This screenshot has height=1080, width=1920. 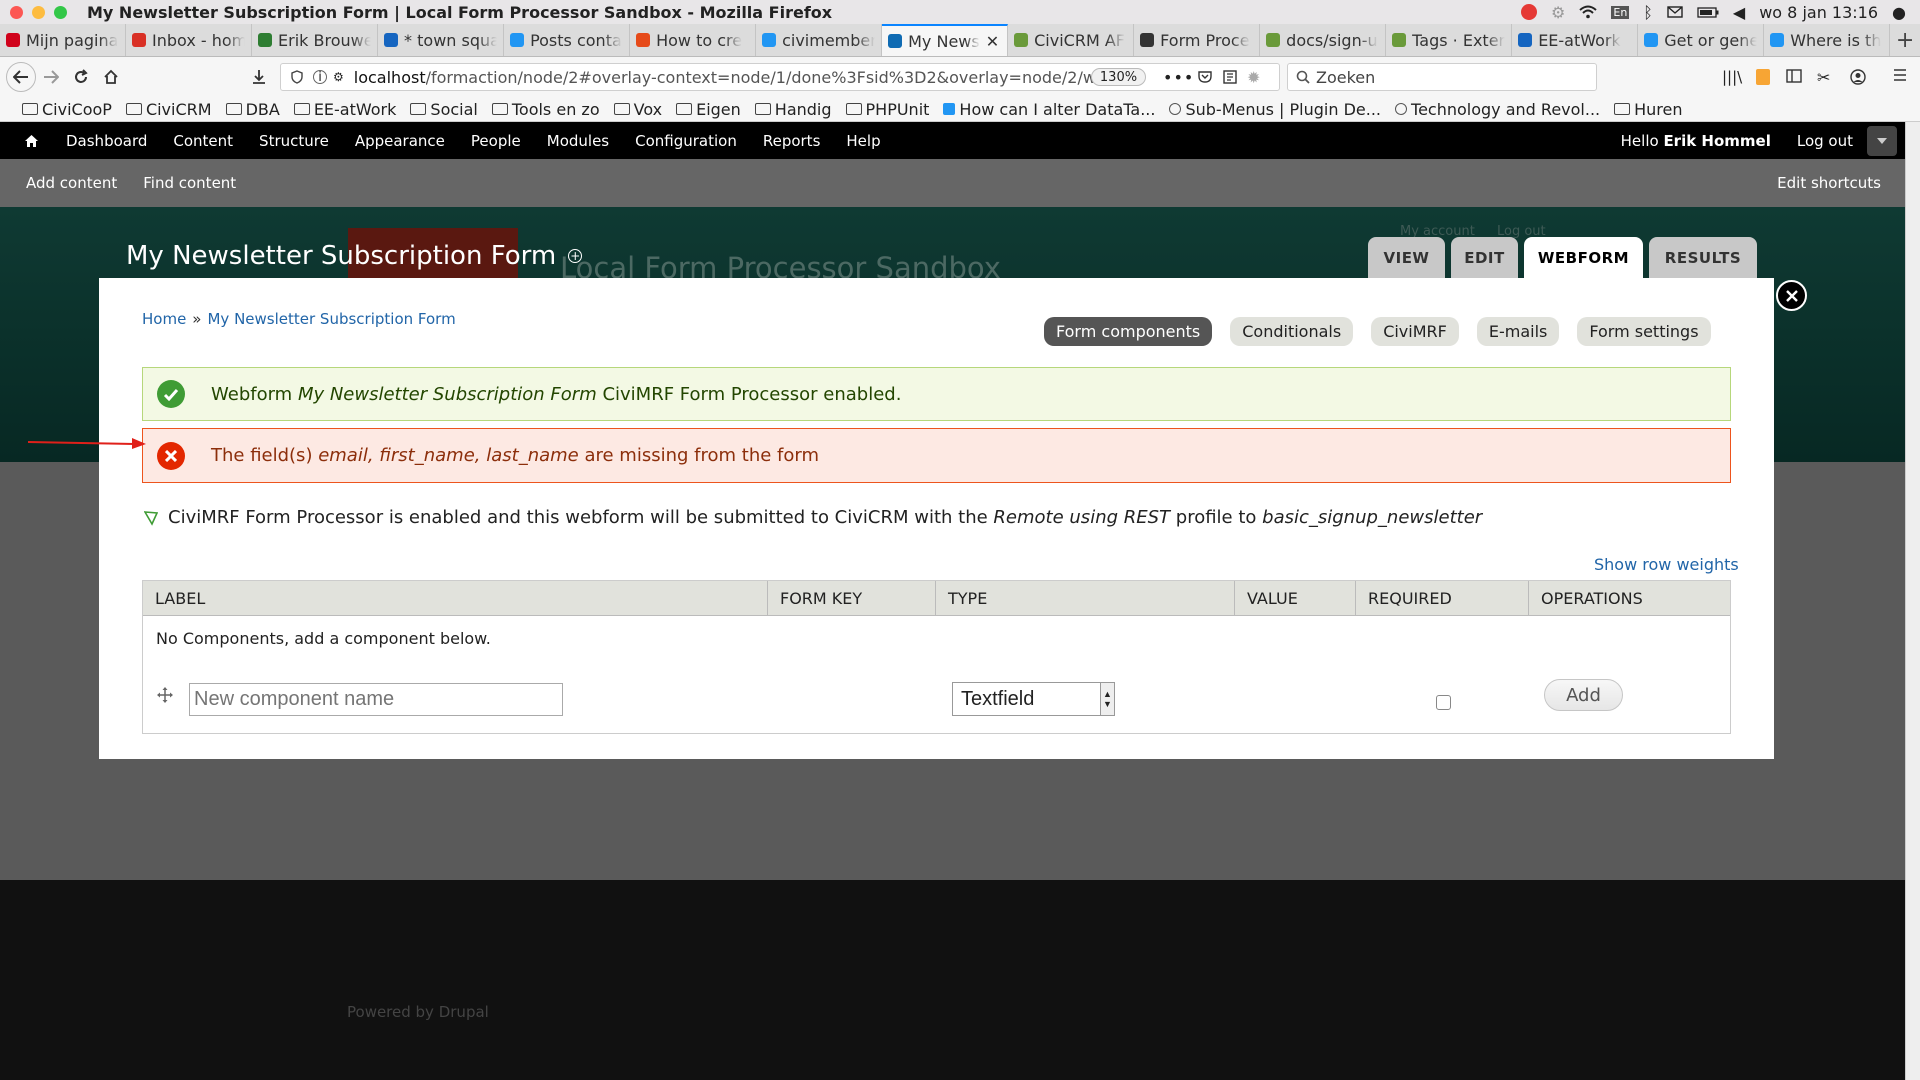 I want to click on mail-icon, so click(x=1675, y=12).